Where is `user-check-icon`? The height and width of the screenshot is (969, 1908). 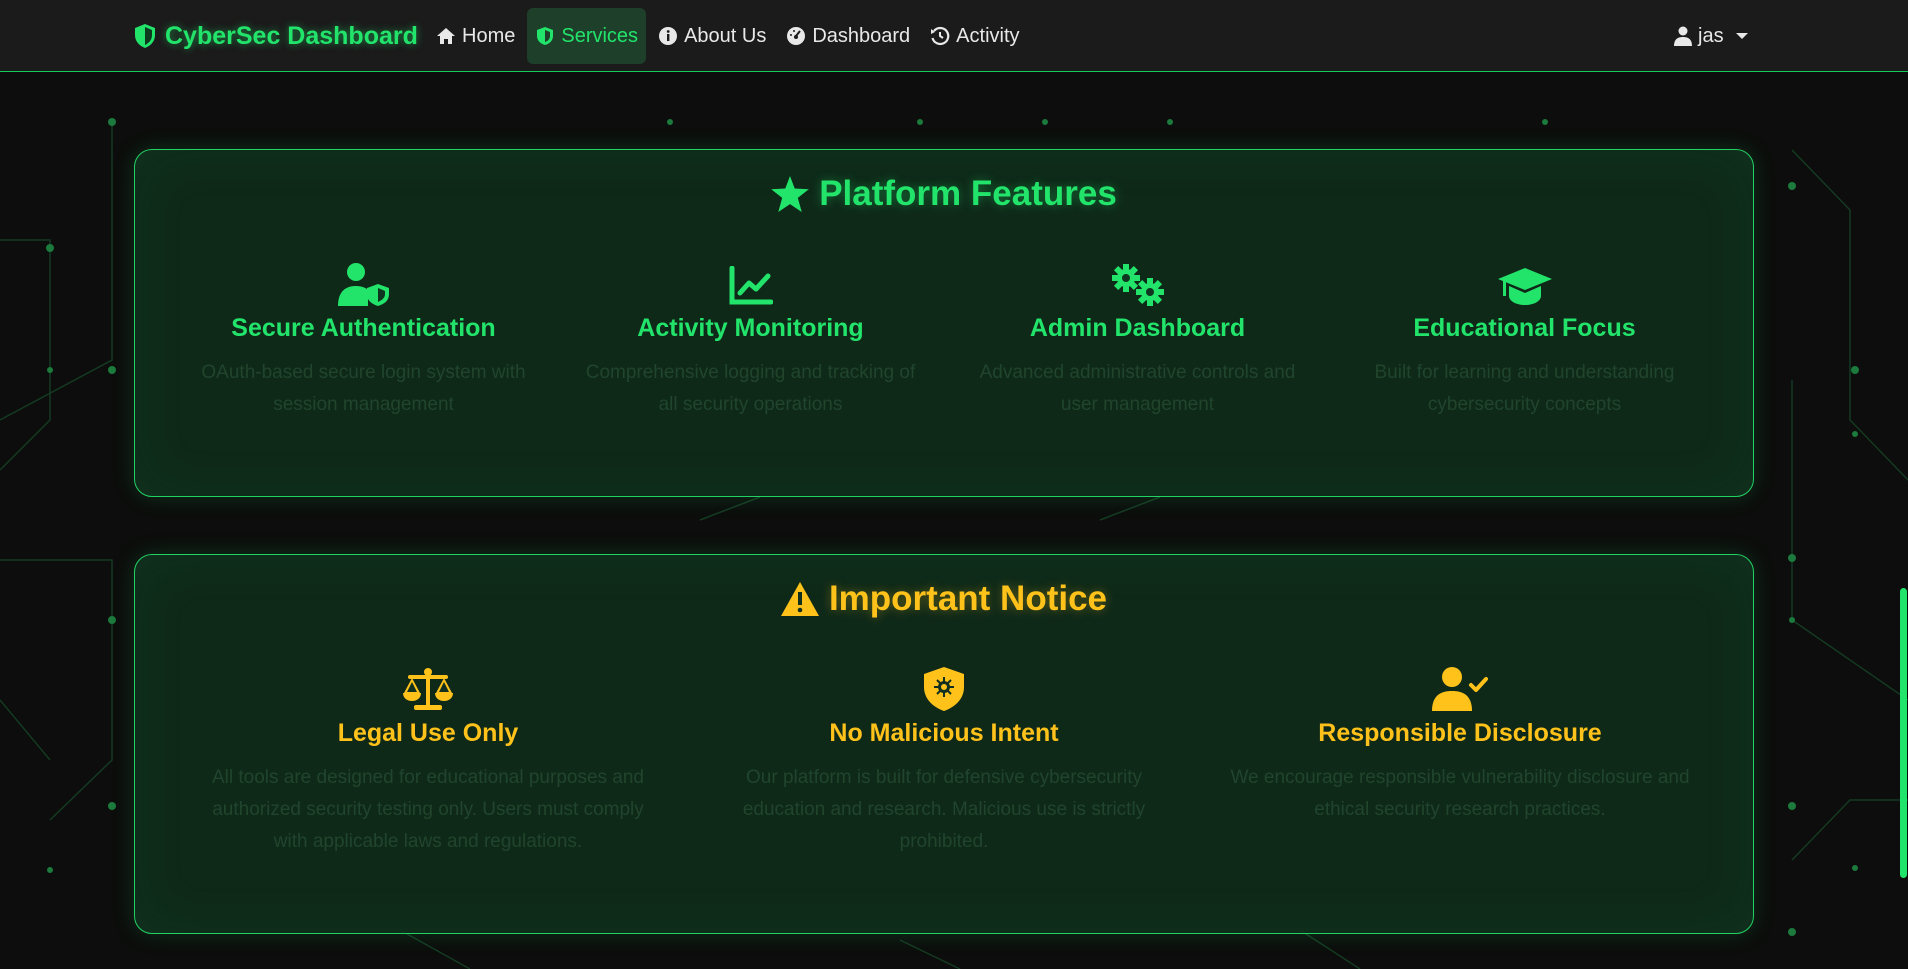 user-check-icon is located at coordinates (1460, 689).